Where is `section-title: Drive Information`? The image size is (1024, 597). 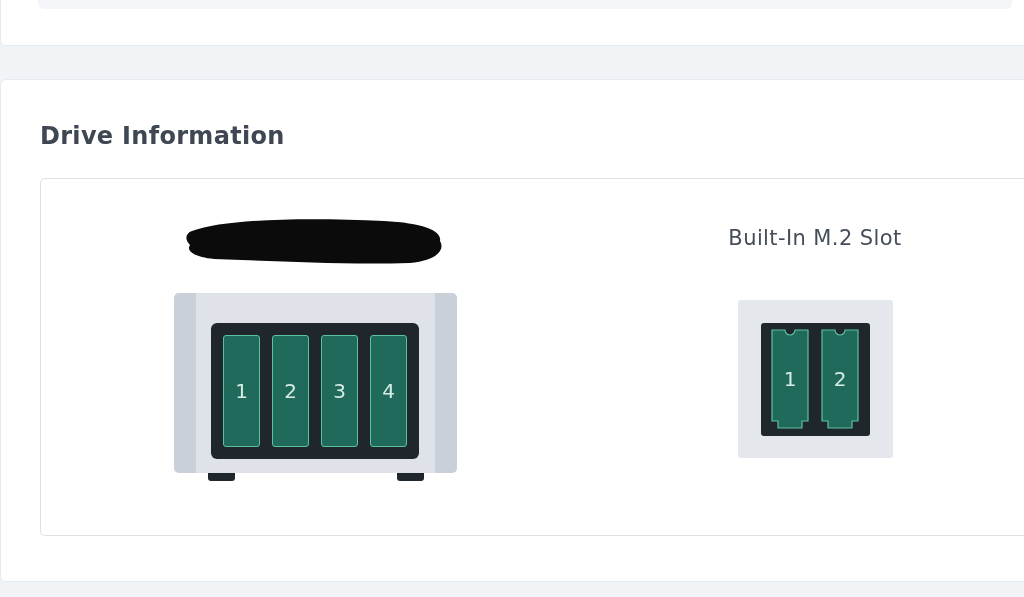 section-title: Drive Information is located at coordinates (163, 136).